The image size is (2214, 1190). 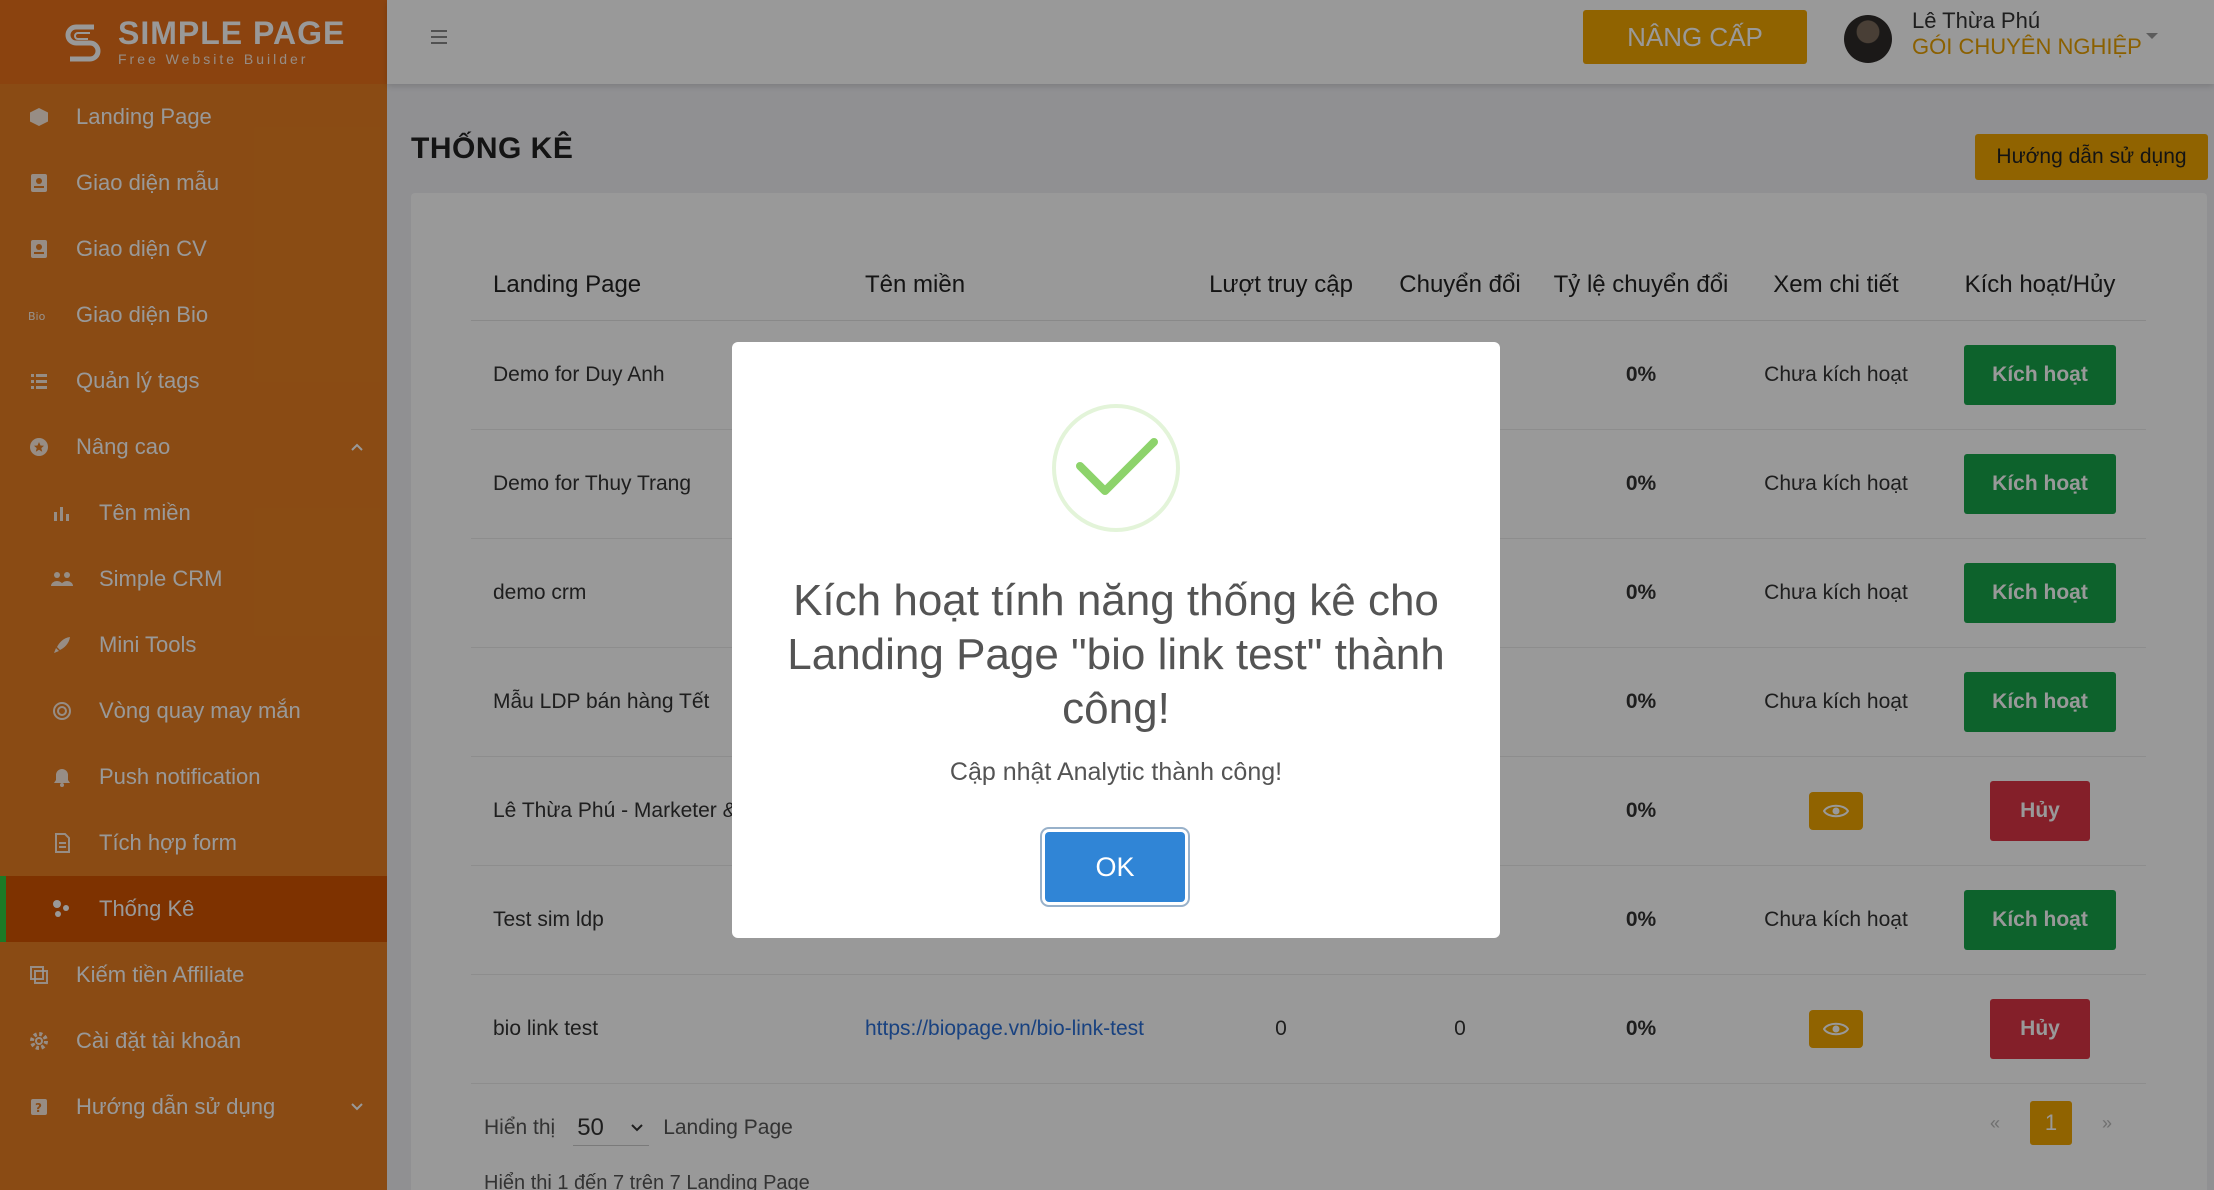 I want to click on ok-button: OK, so click(x=1115, y=867).